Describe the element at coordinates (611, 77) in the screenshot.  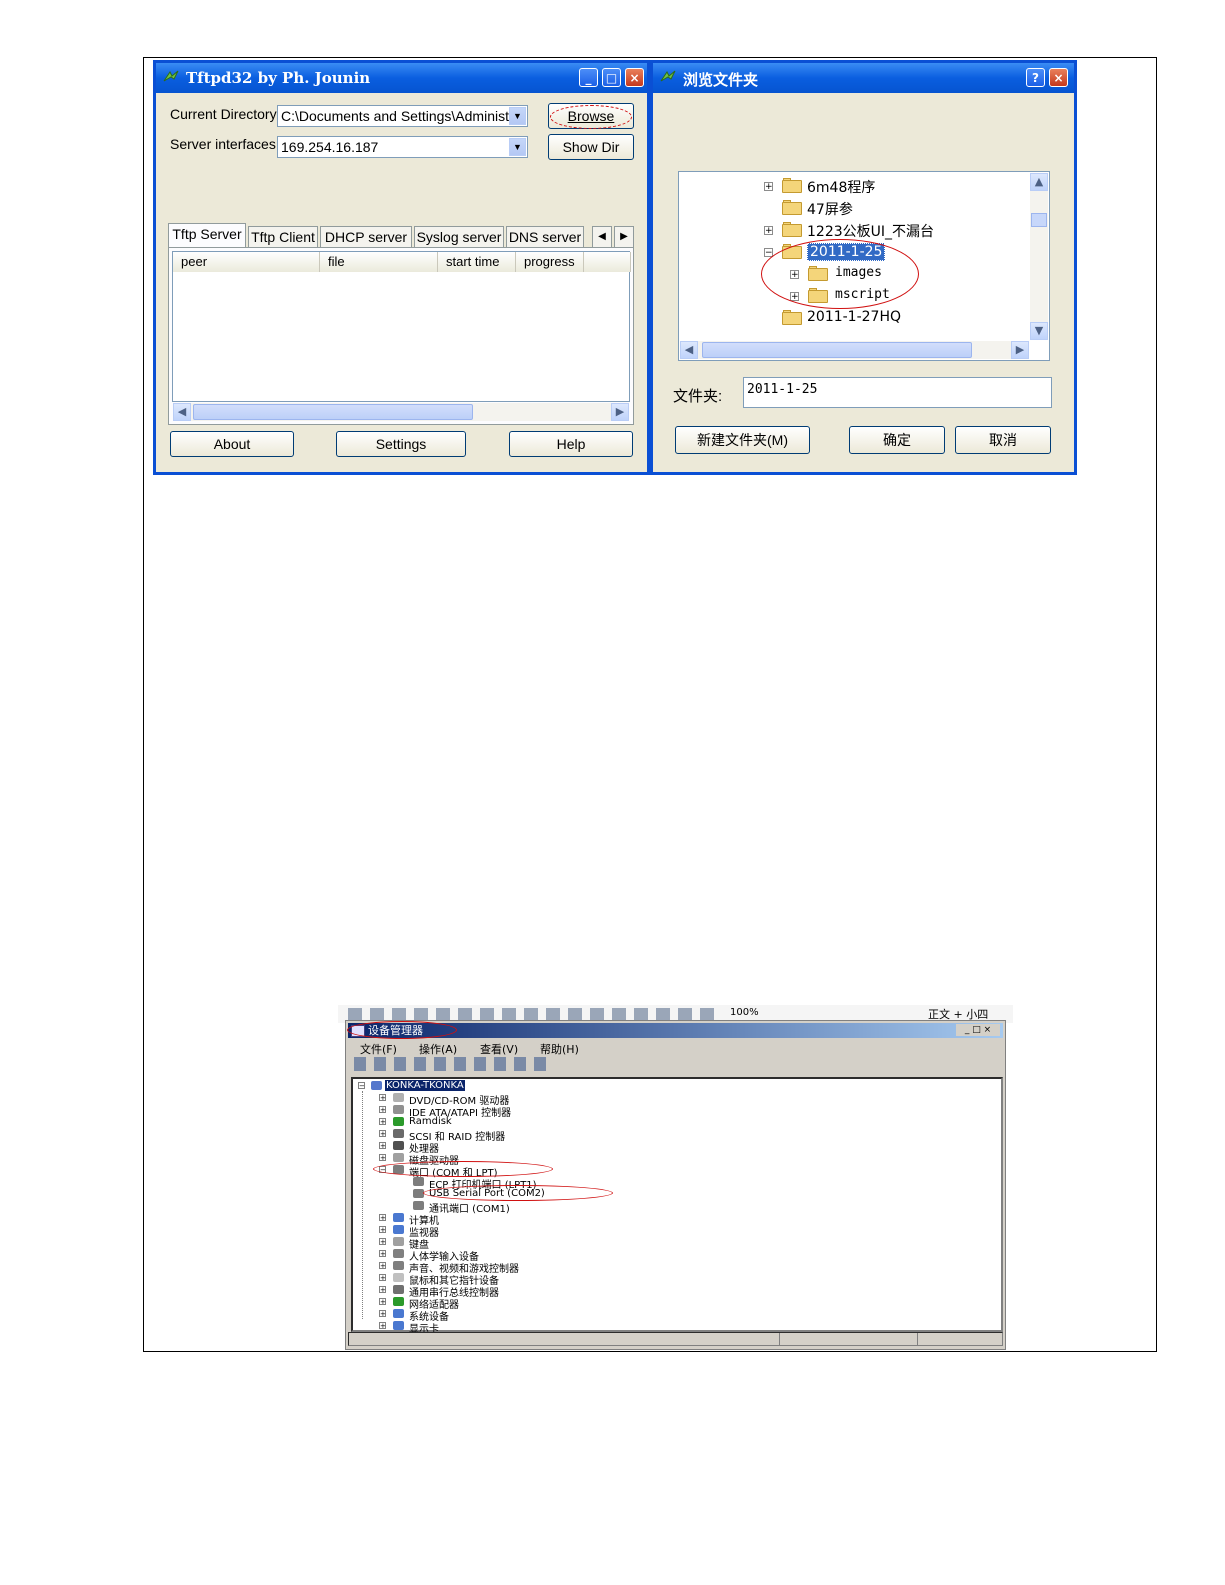
I see `maximize-button: □` at that location.